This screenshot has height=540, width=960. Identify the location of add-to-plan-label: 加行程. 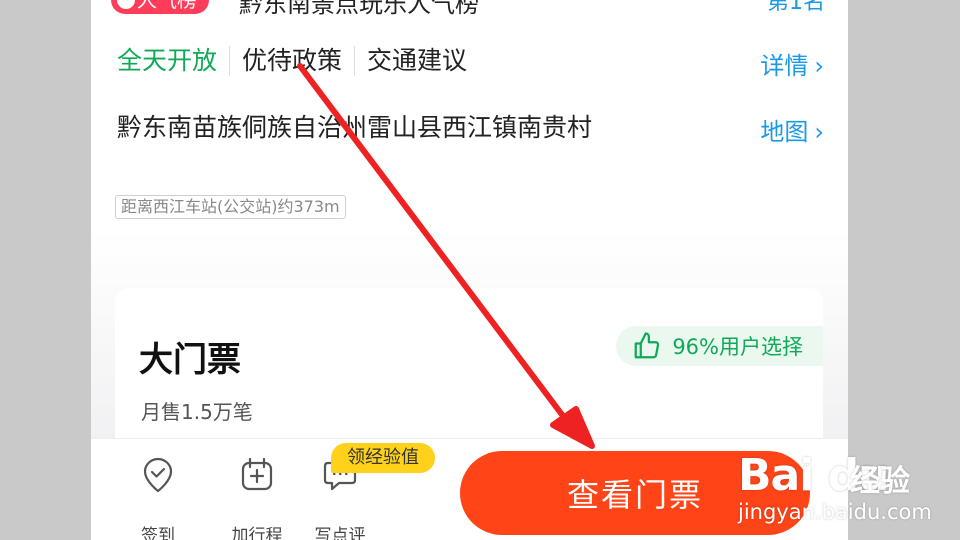
(257, 533).